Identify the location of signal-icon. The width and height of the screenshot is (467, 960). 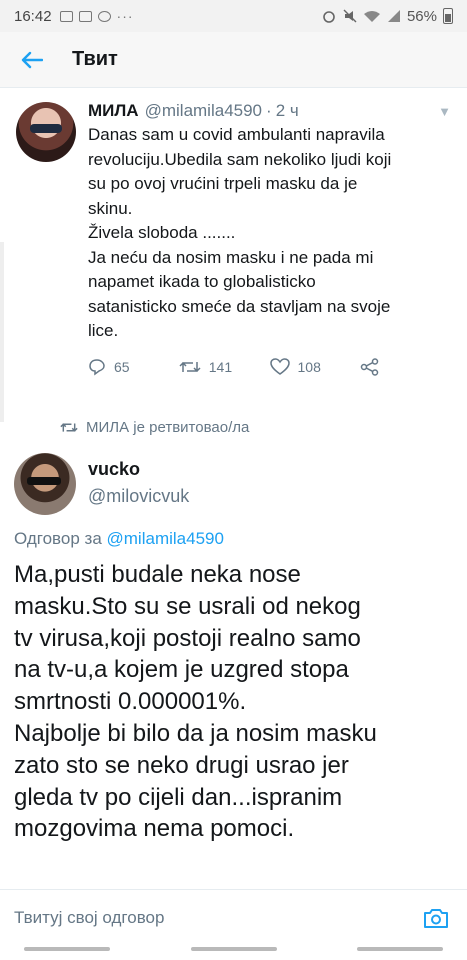
(393, 16).